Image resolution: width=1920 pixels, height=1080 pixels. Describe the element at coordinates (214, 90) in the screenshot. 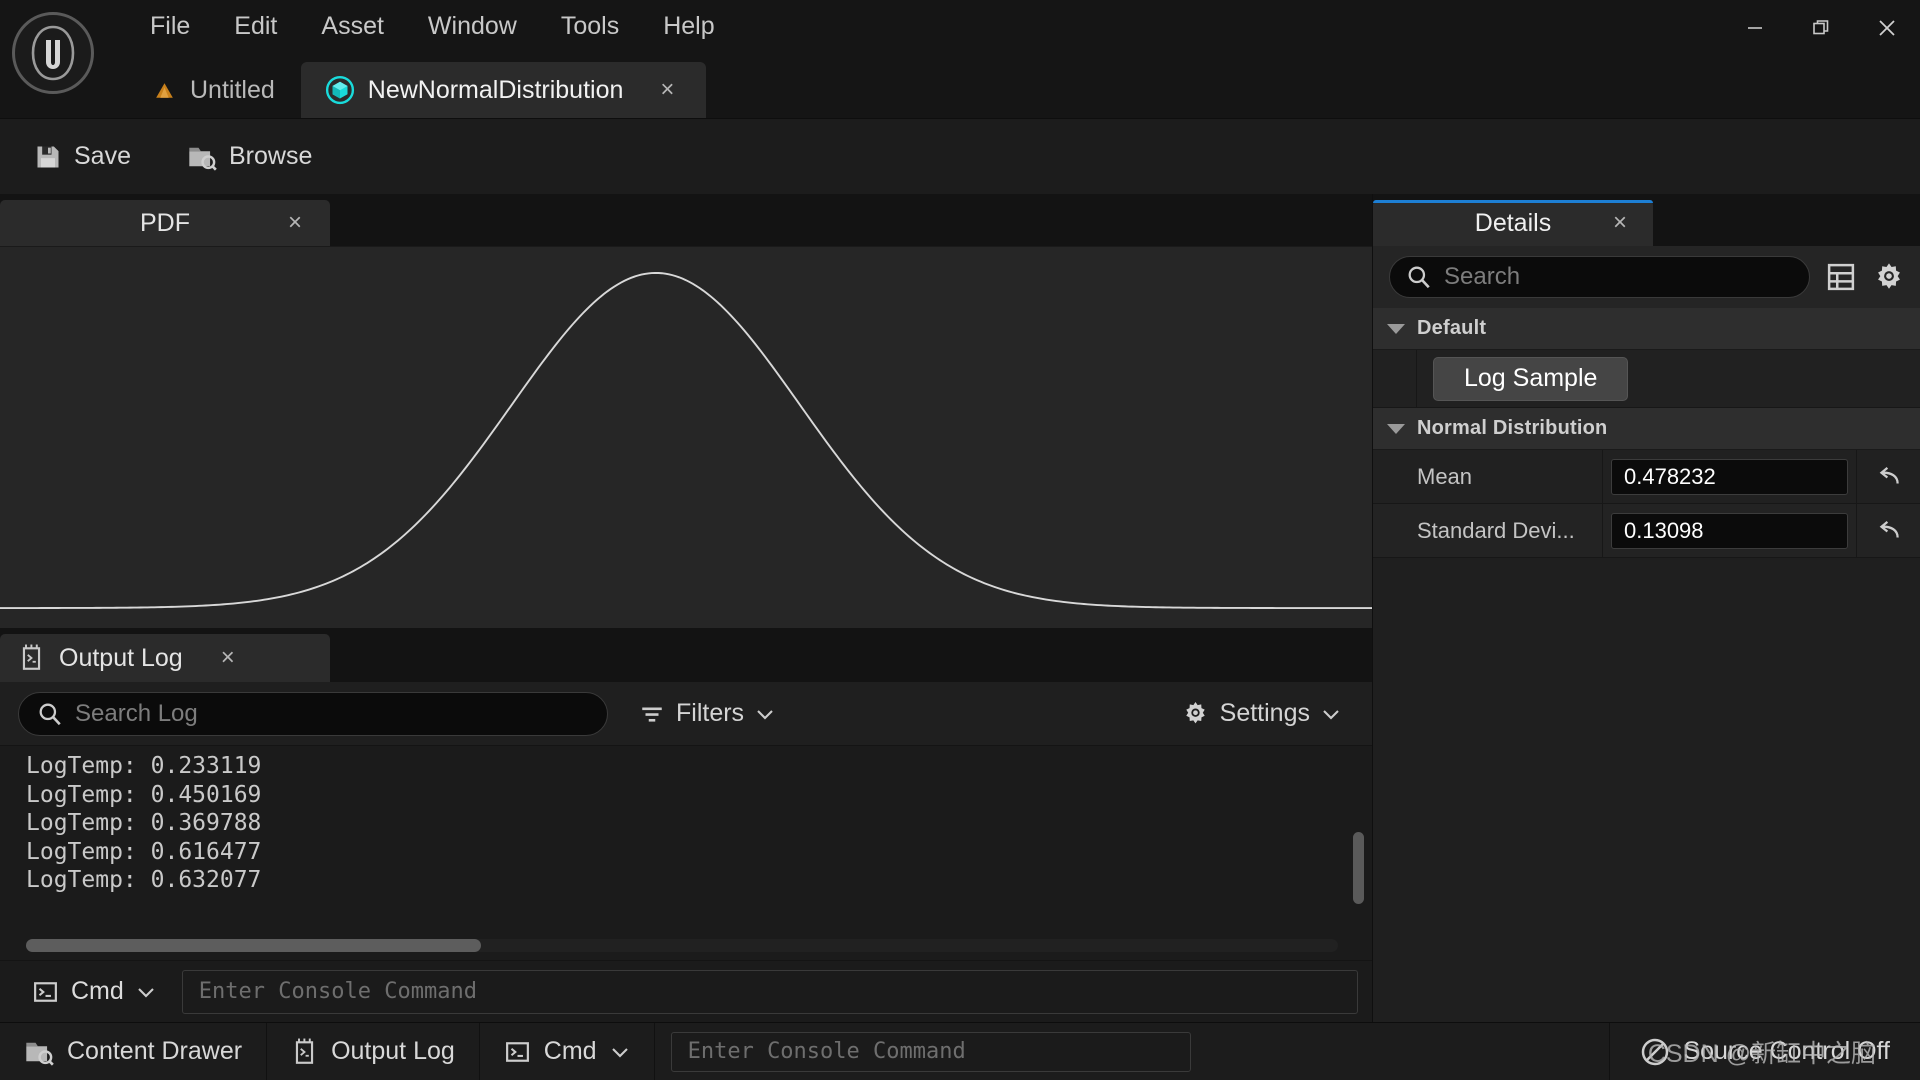

I see `tab-untitled: Untitled` at that location.